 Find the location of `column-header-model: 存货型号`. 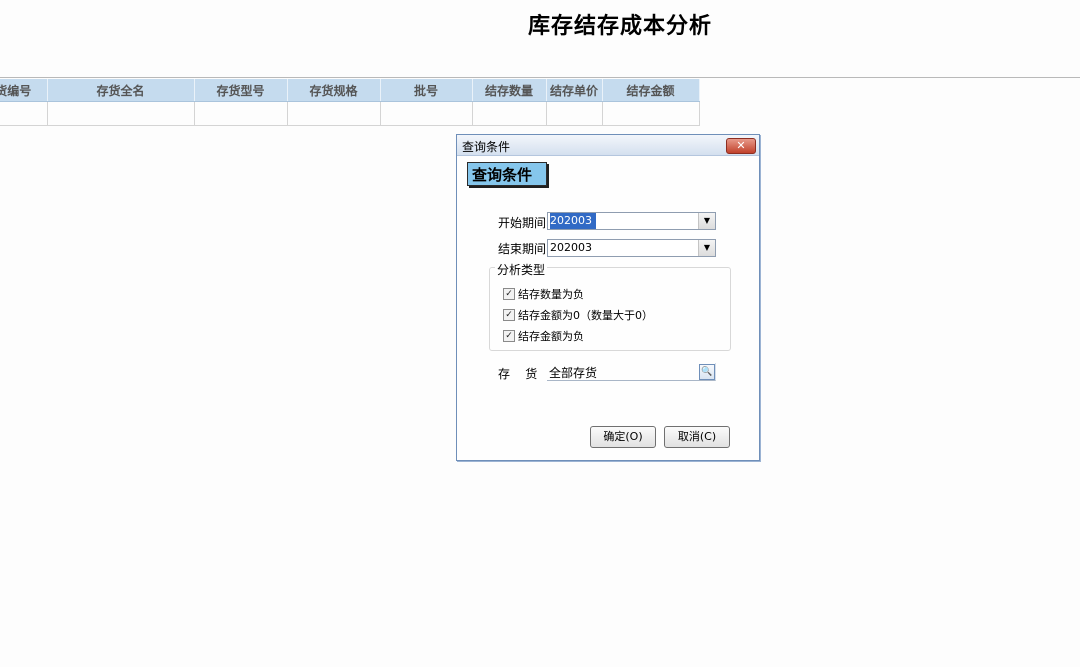

column-header-model: 存货型号 is located at coordinates (241, 90).